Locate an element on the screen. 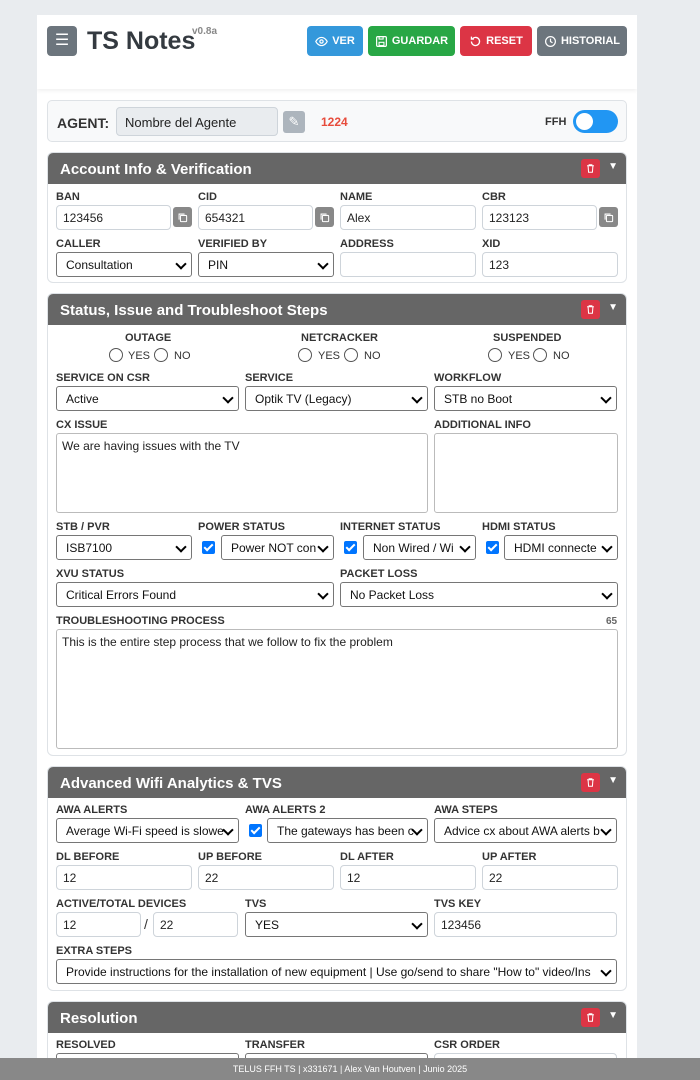 This screenshot has height=1080, width=700. ver-label: VER is located at coordinates (343, 41).